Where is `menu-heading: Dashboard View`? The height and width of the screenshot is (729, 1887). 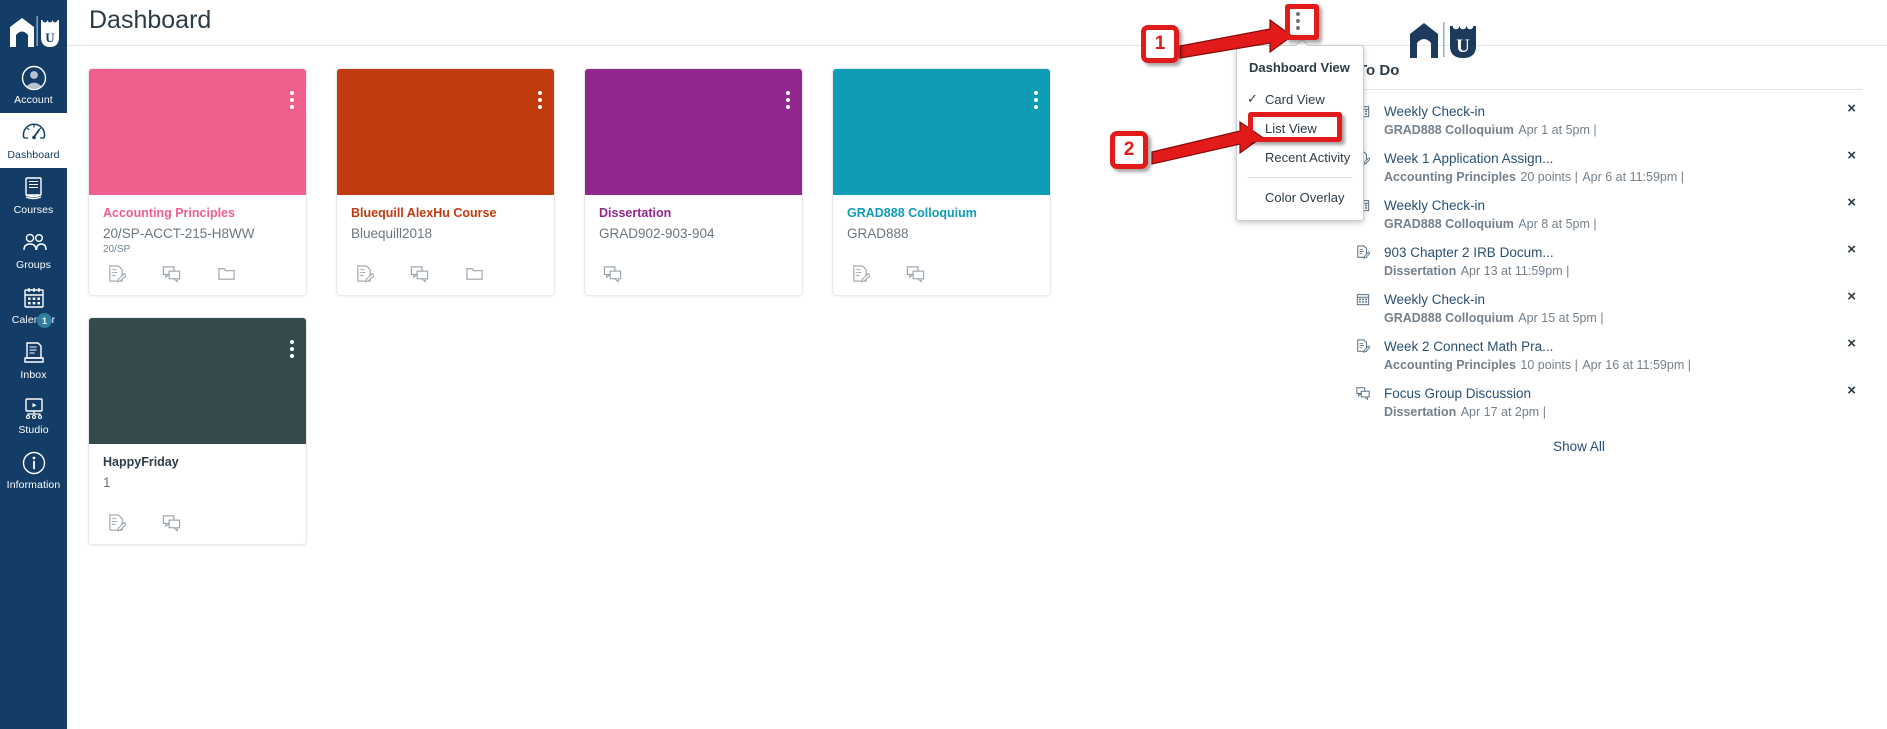
menu-heading: Dashboard View is located at coordinates (1299, 67).